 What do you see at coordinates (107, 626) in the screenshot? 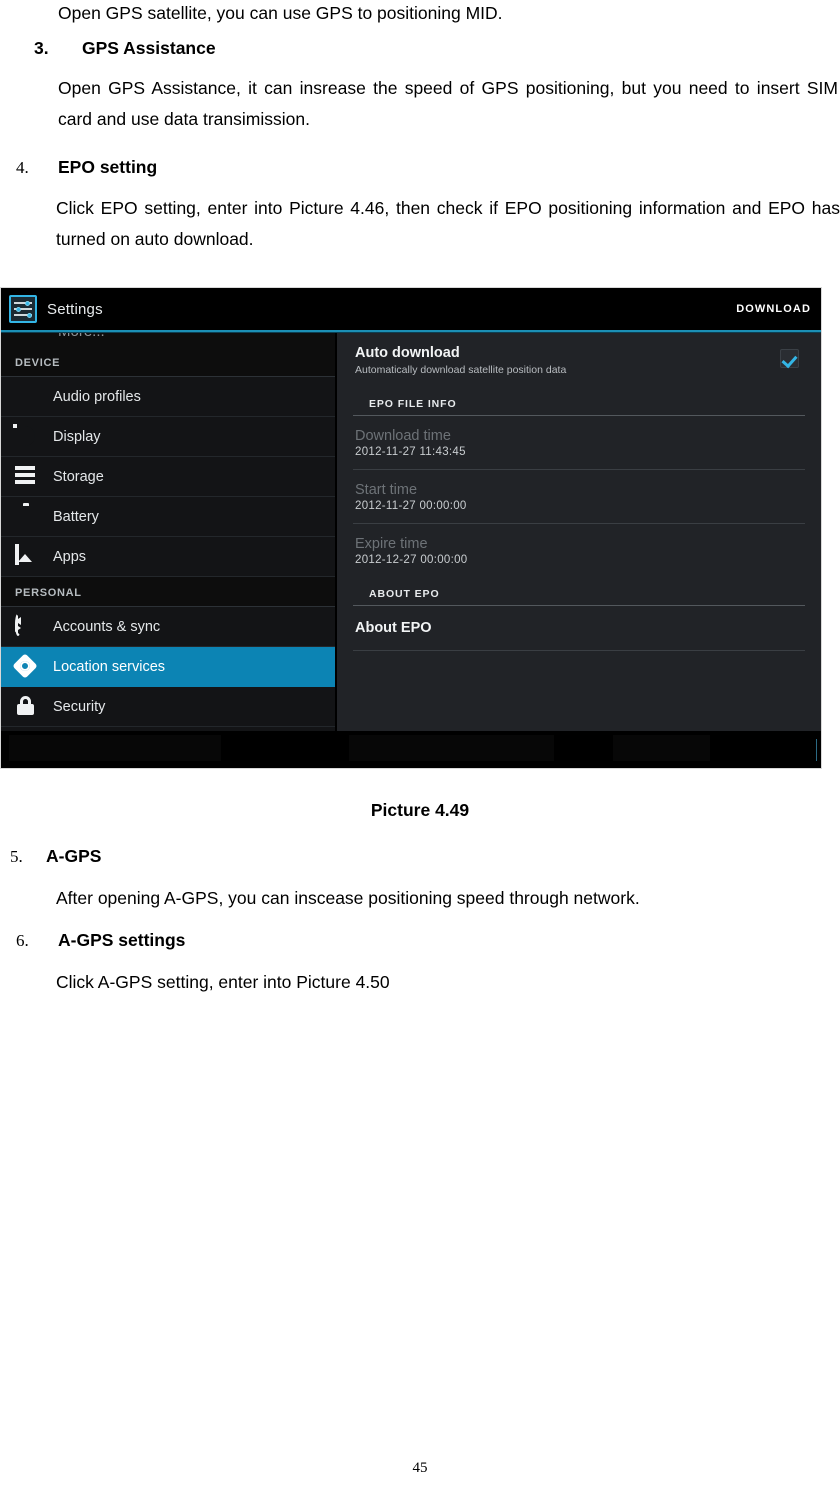
I see `sidebar-item-label: Accounts & sync` at bounding box center [107, 626].